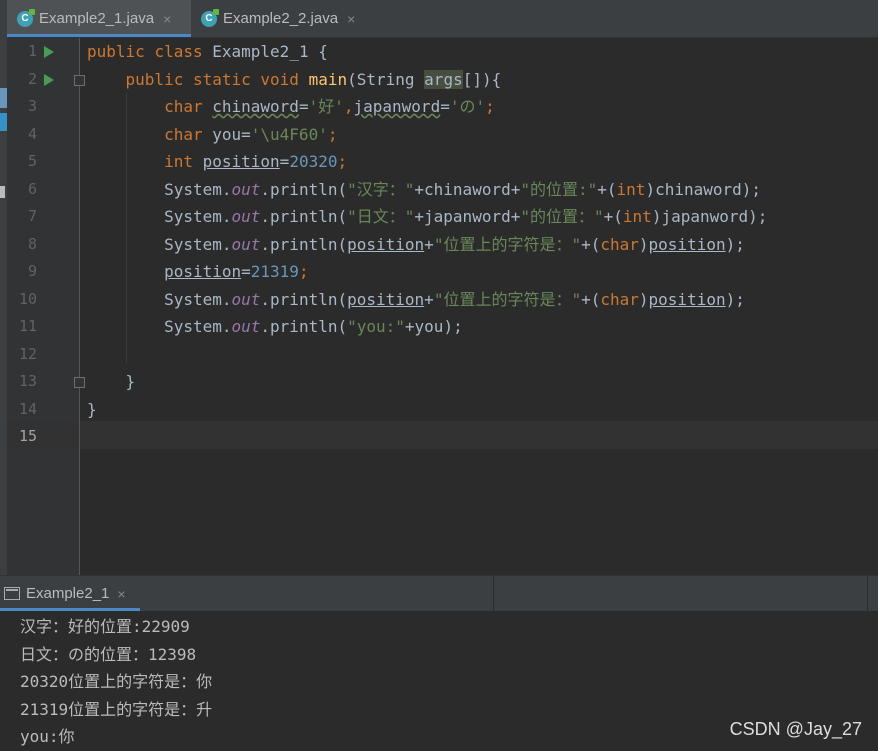 The height and width of the screenshot is (751, 878). I want to click on run-tab-example2-1: Example2_1 ×, so click(70, 593).